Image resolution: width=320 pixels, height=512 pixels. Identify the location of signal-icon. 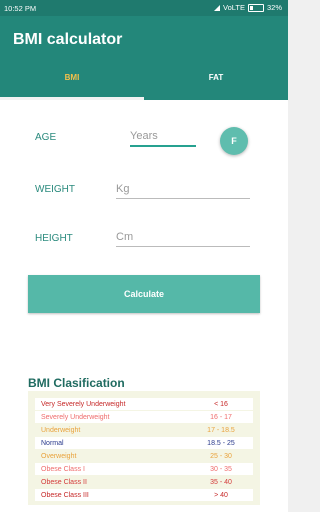
(217, 7).